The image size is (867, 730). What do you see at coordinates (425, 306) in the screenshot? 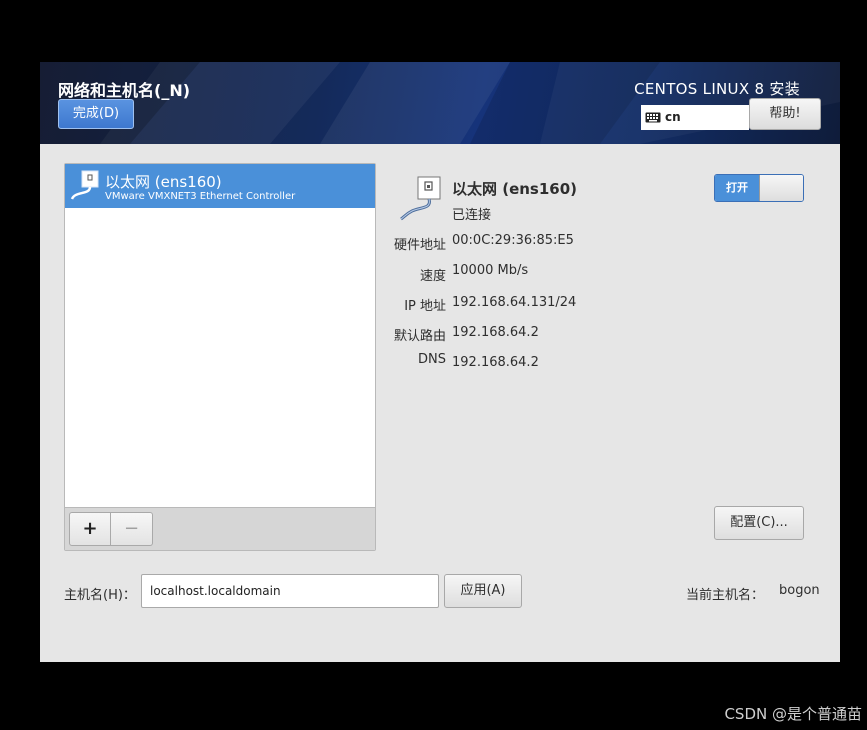
I see `ip-address-label: IP 地址` at bounding box center [425, 306].